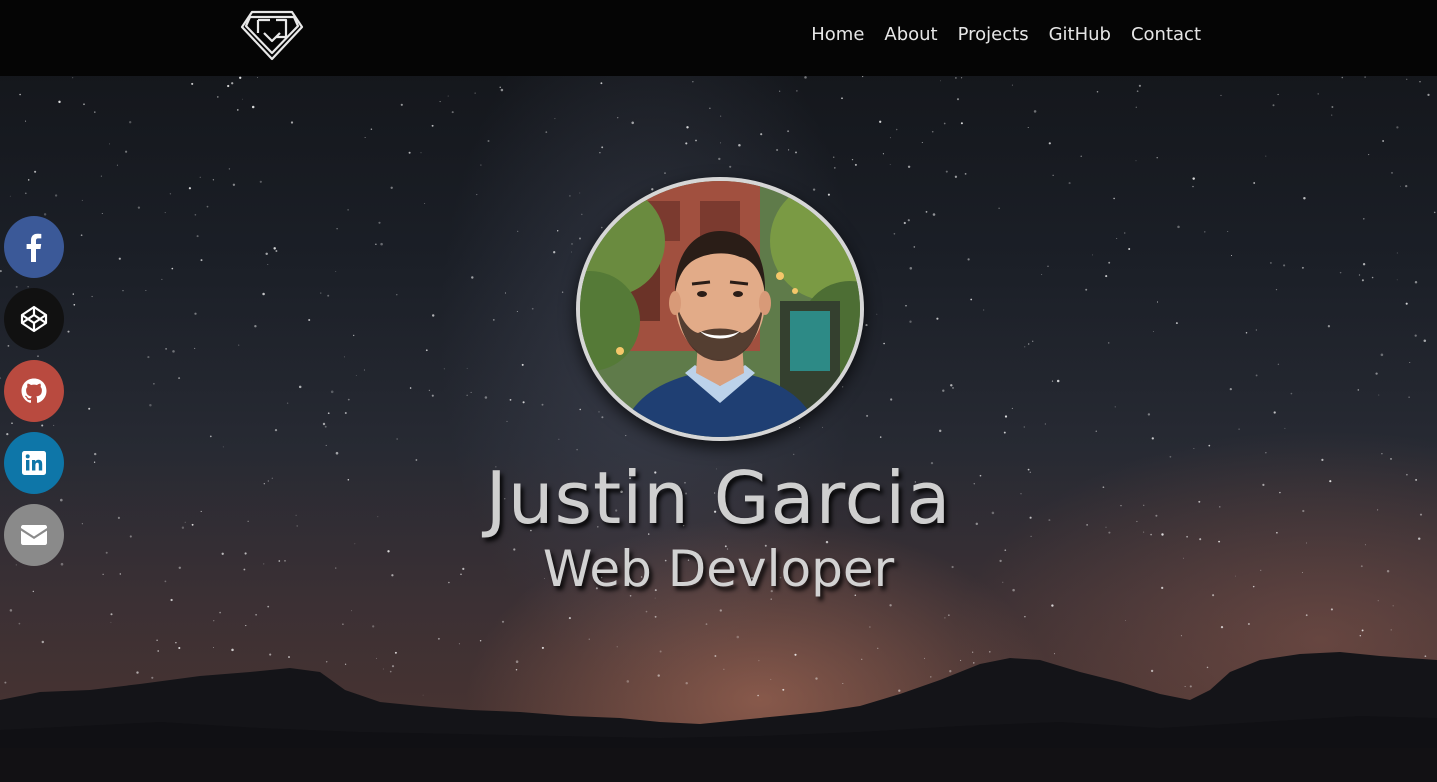  What do you see at coordinates (272, 36) in the screenshot?
I see `diamond-logo-icon` at bounding box center [272, 36].